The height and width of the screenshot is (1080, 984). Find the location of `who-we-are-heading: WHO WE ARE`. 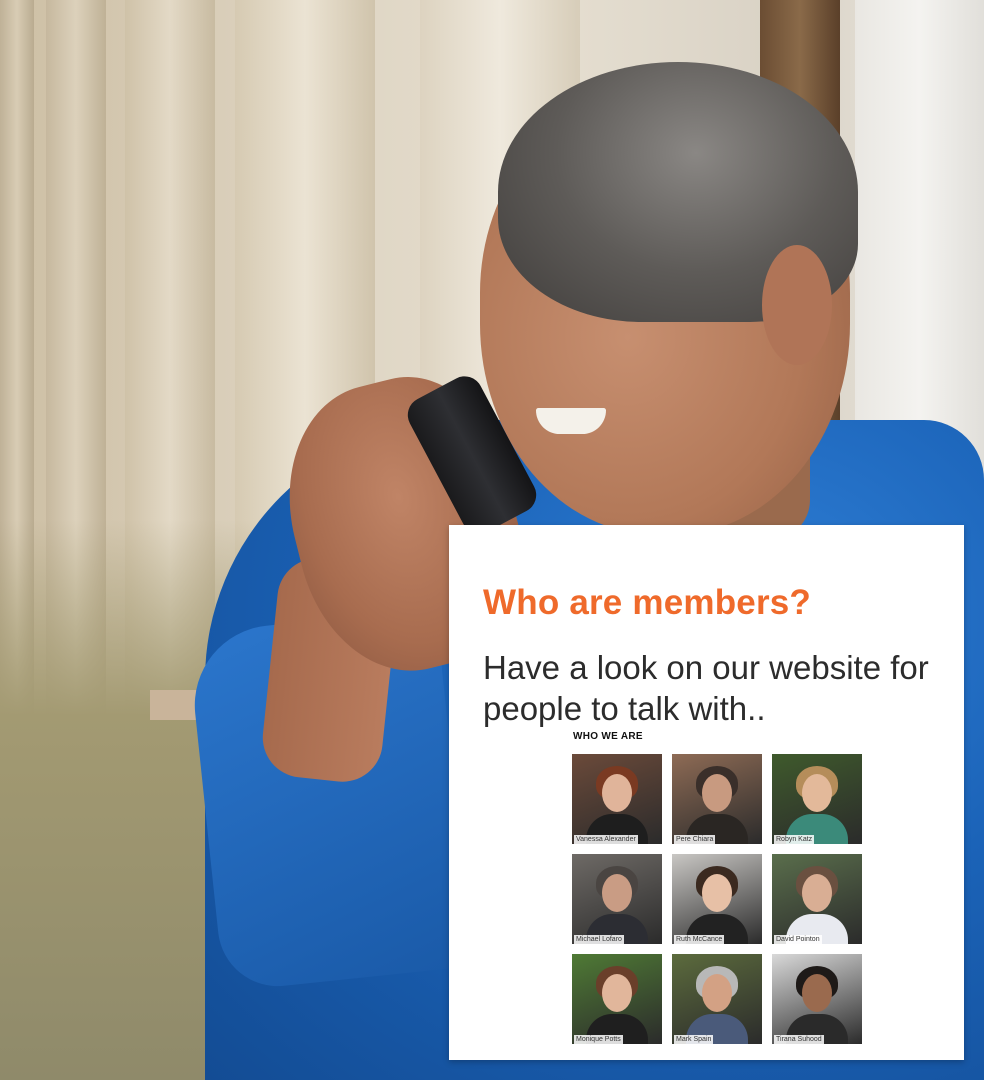

who-we-are-heading: WHO WE ARE is located at coordinates (608, 736).